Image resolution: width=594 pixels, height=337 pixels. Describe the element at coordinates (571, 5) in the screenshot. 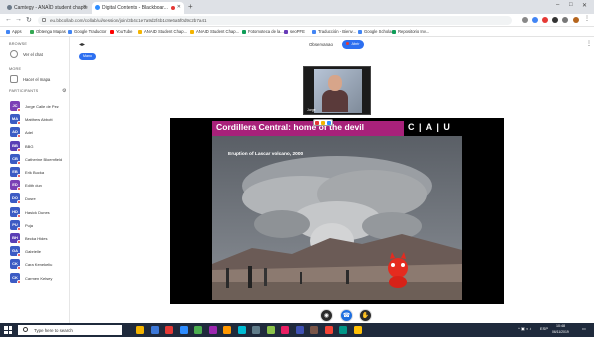

I see `maximize-button: □` at that location.